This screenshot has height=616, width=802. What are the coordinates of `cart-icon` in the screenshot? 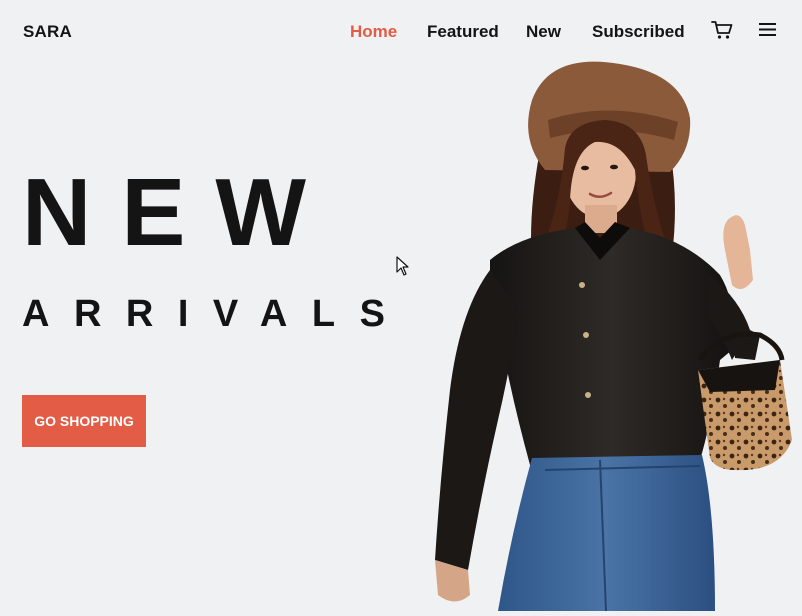 It's located at (722, 32).